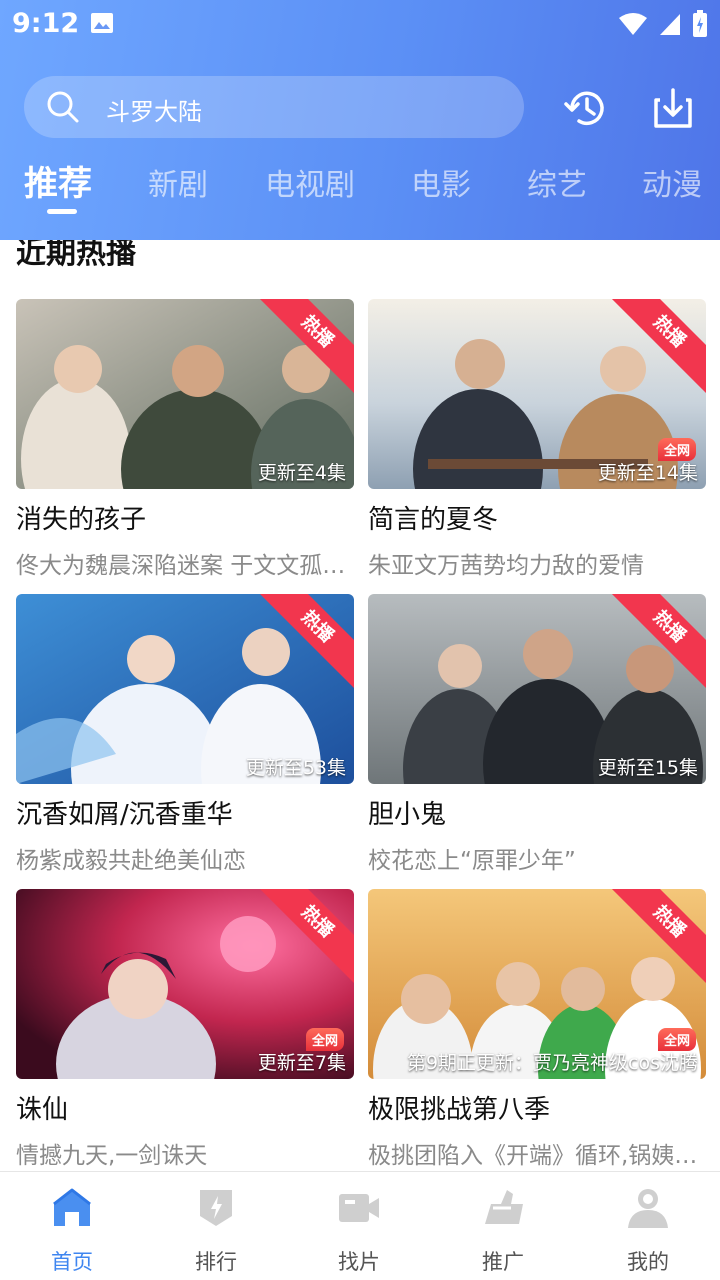  I want to click on show-title: 胆小鬼, so click(407, 815).